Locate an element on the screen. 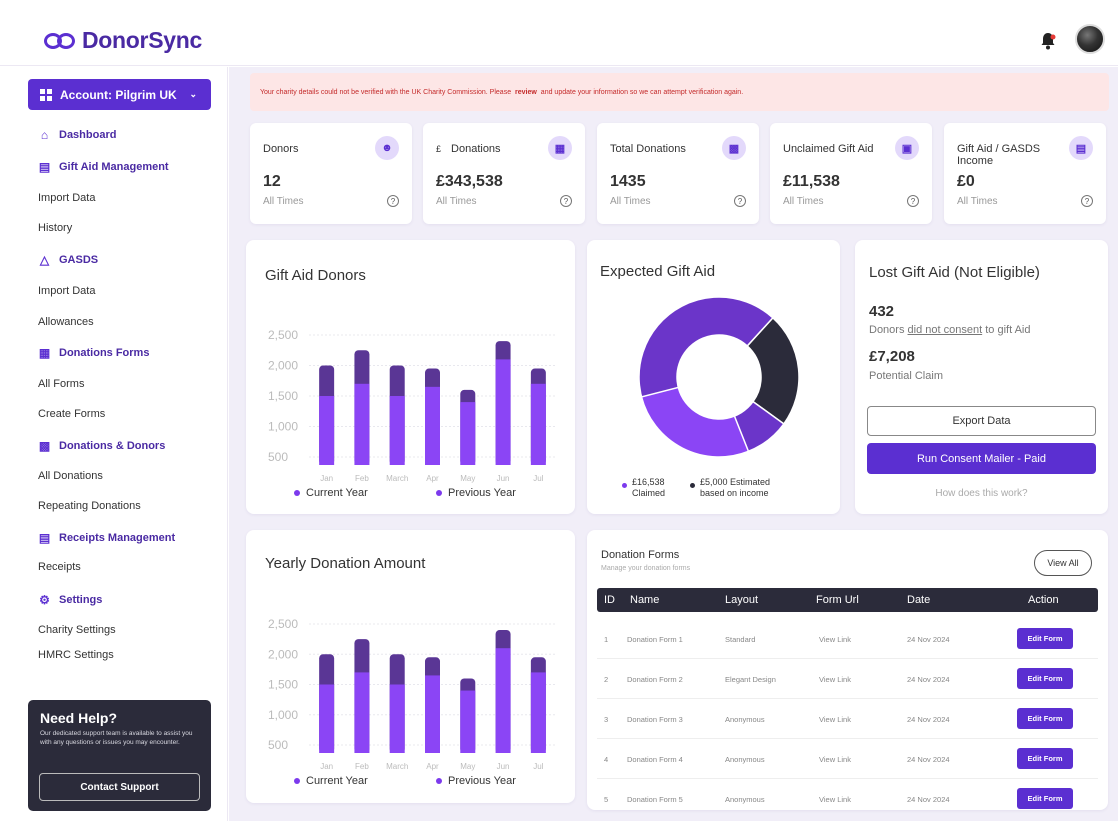 Image resolution: width=1118 pixels, height=821 pixels. review-link: review is located at coordinates (526, 92).